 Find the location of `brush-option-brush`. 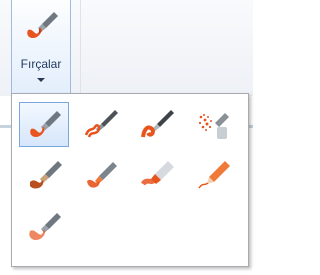

brush-option-brush is located at coordinates (44, 124).